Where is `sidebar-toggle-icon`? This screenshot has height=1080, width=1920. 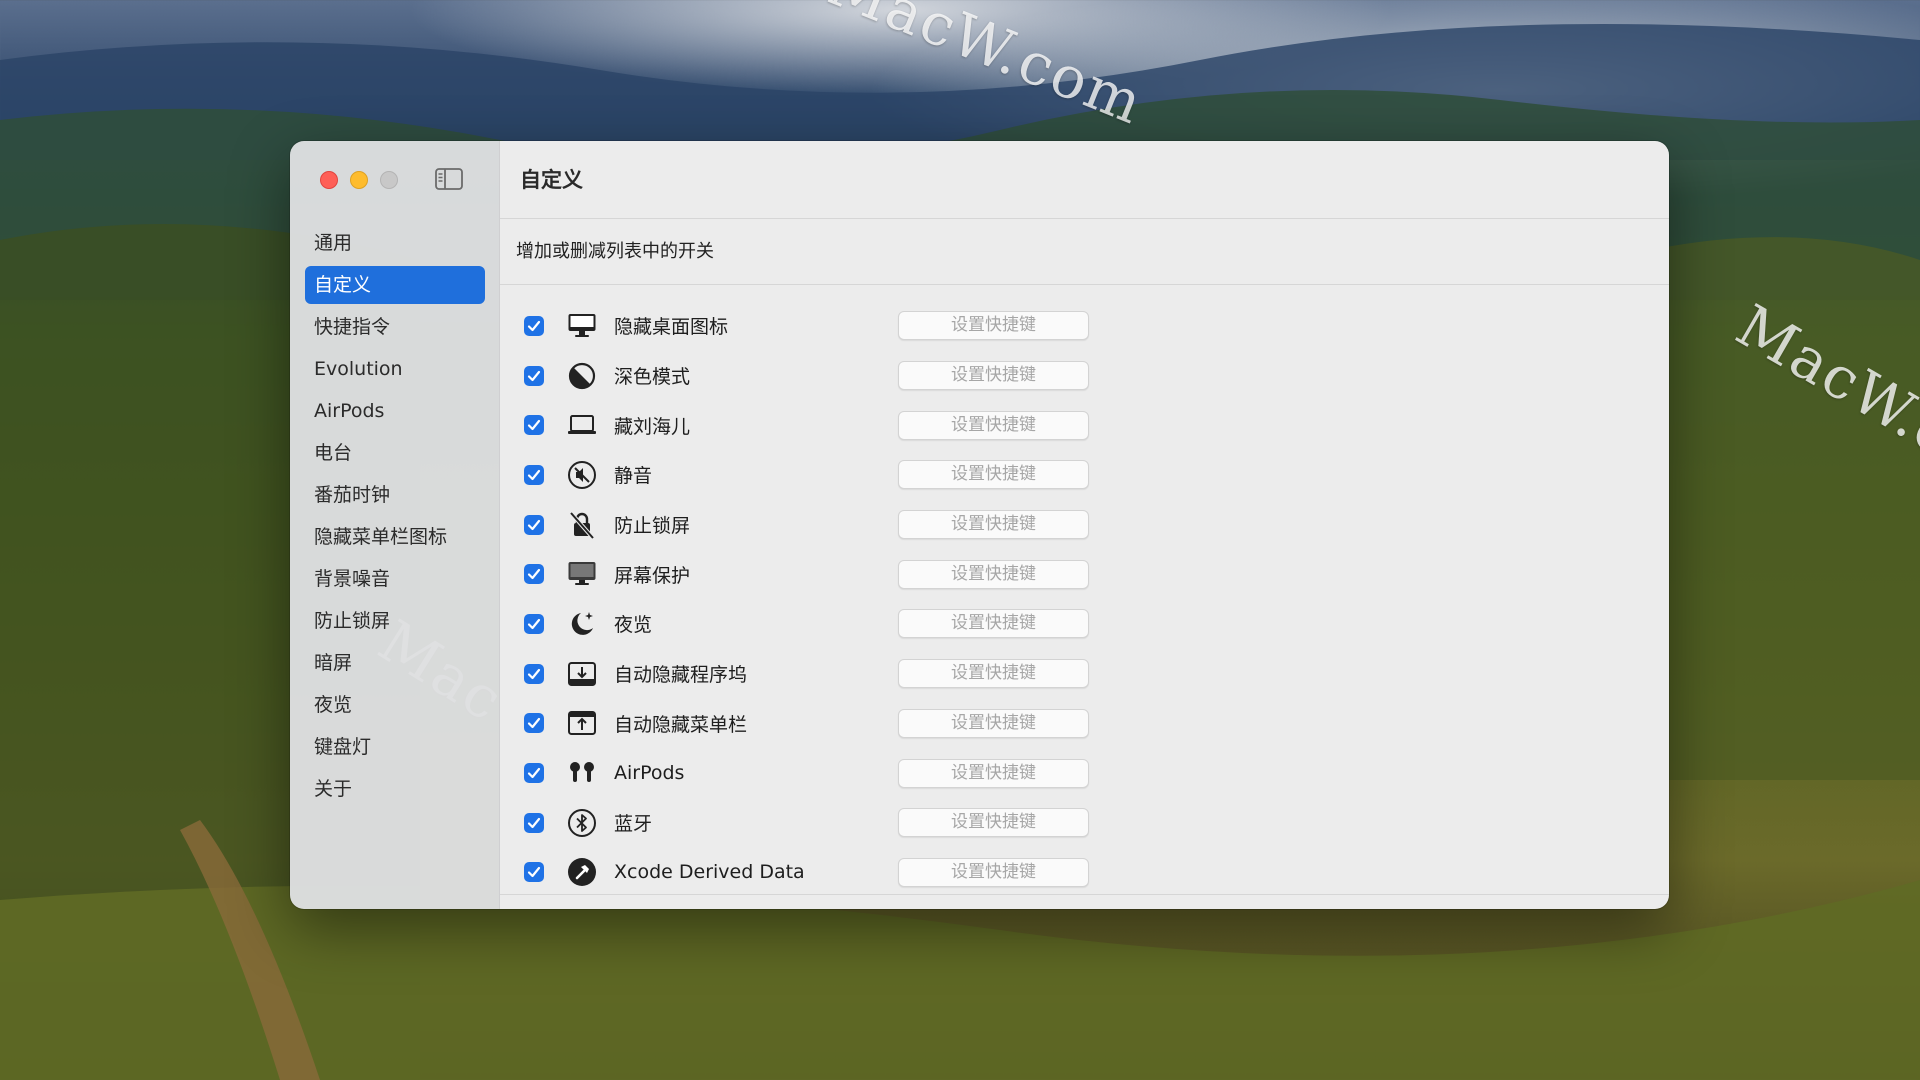 sidebar-toggle-icon is located at coordinates (449, 179).